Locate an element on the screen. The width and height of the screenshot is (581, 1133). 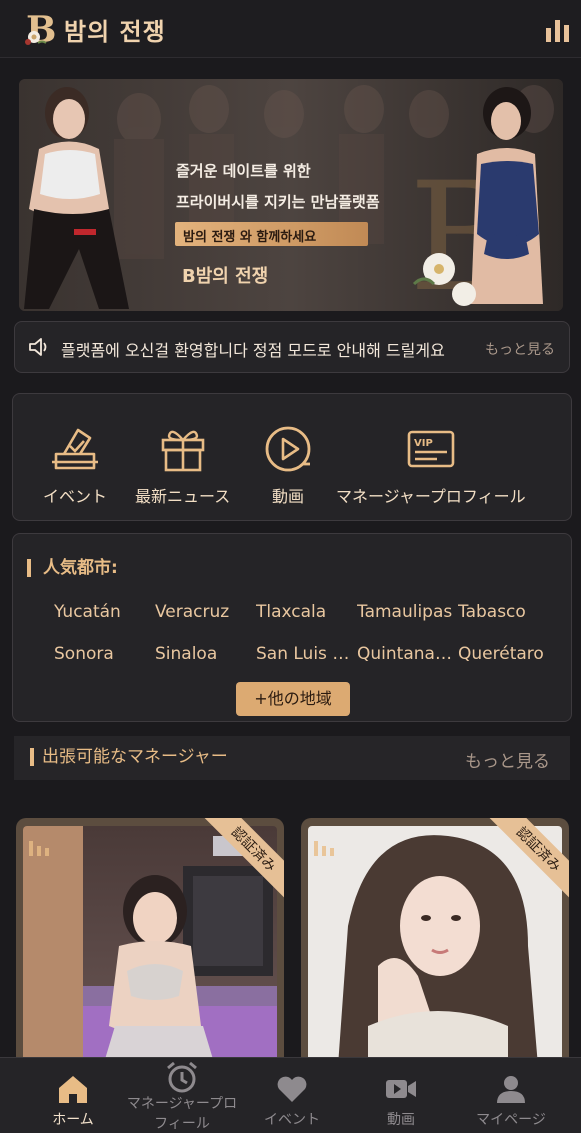
alarm-clock-icon is located at coordinates (182, 1077).